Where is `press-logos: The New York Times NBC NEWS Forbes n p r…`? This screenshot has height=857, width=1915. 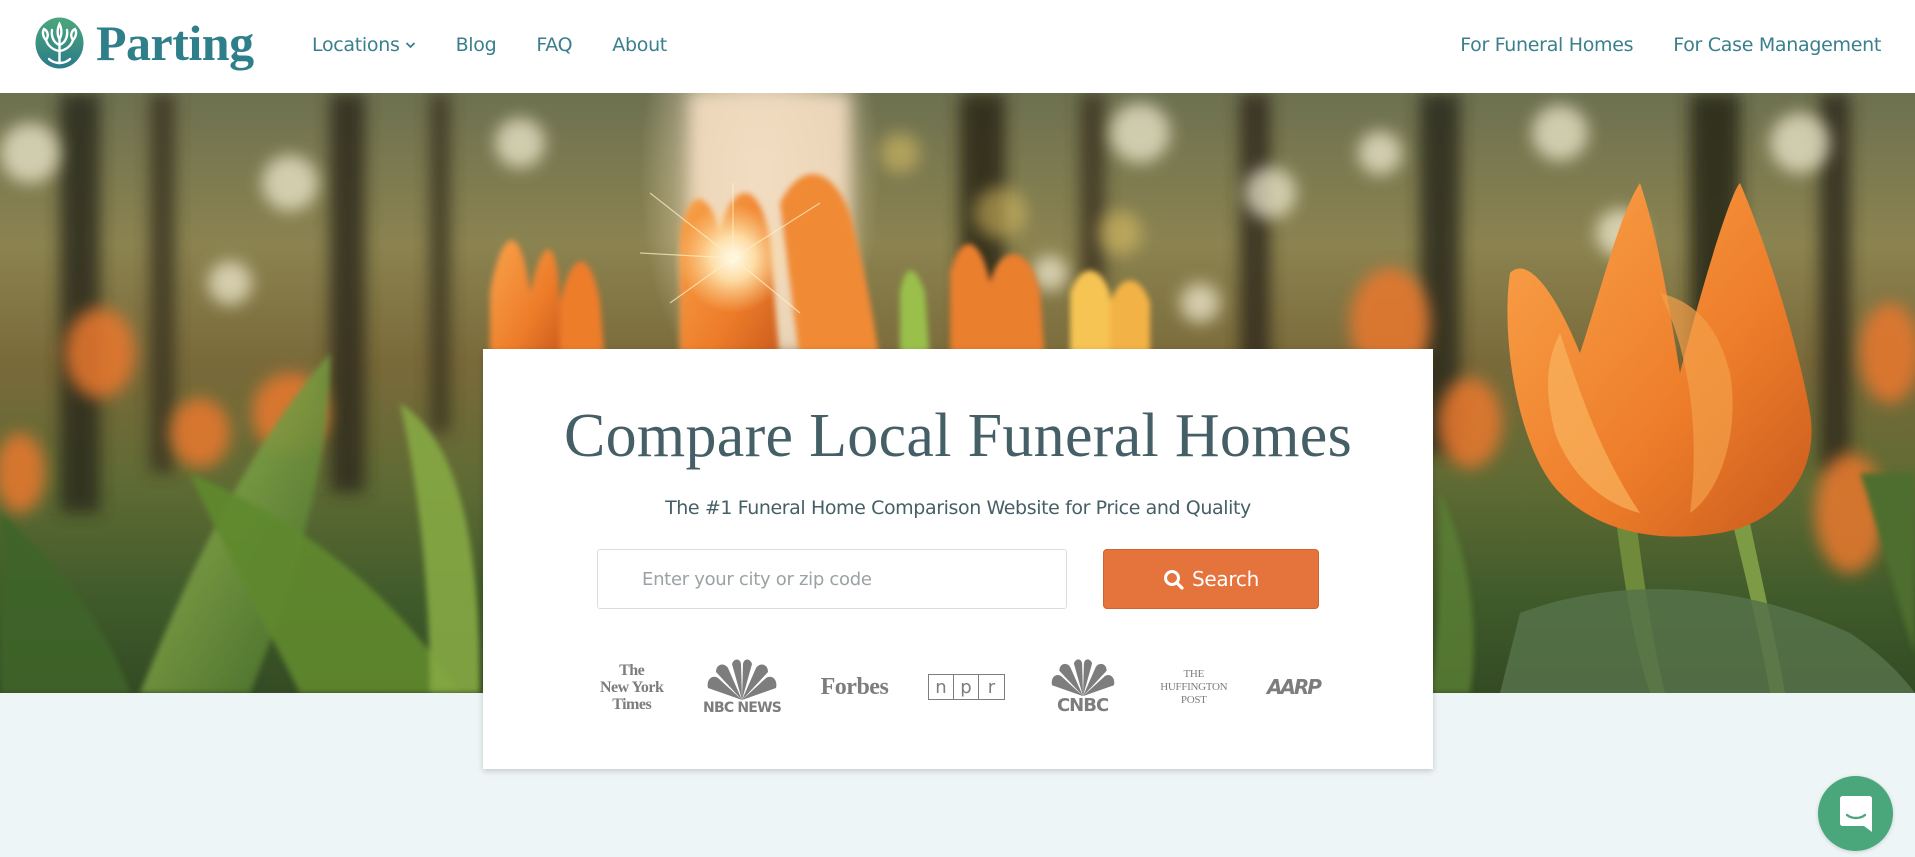
press-logos: The New York Times NBC NEWS Forbes n p r… is located at coordinates (961, 687).